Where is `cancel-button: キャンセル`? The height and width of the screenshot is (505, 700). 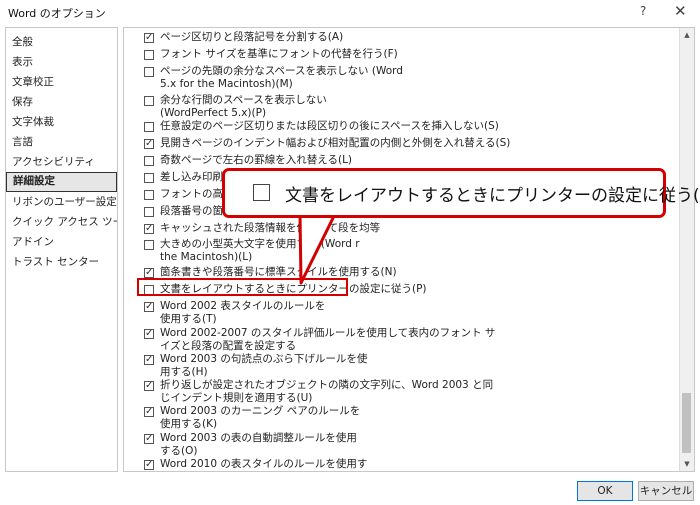 cancel-button: キャンセル is located at coordinates (666, 491).